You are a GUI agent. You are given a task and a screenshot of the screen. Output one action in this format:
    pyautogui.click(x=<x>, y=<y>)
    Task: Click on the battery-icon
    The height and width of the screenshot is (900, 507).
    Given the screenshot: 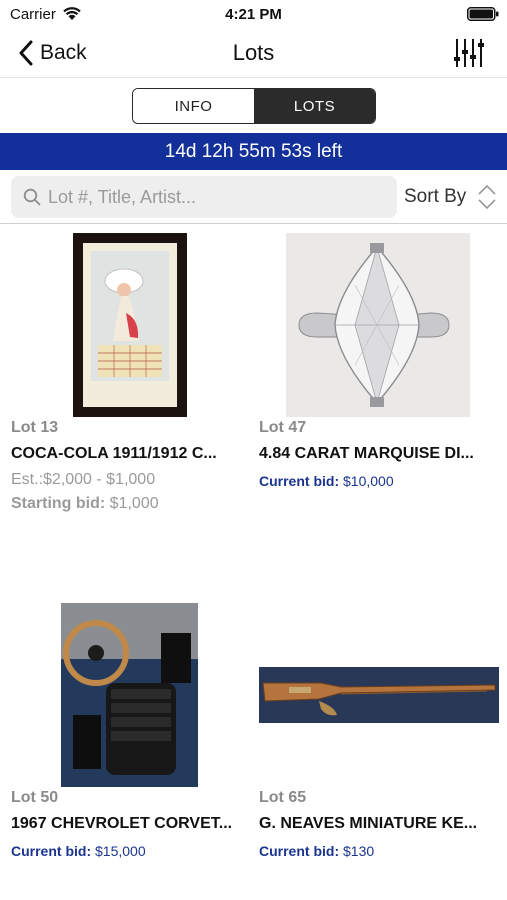 What is the action you would take?
    pyautogui.click(x=483, y=14)
    